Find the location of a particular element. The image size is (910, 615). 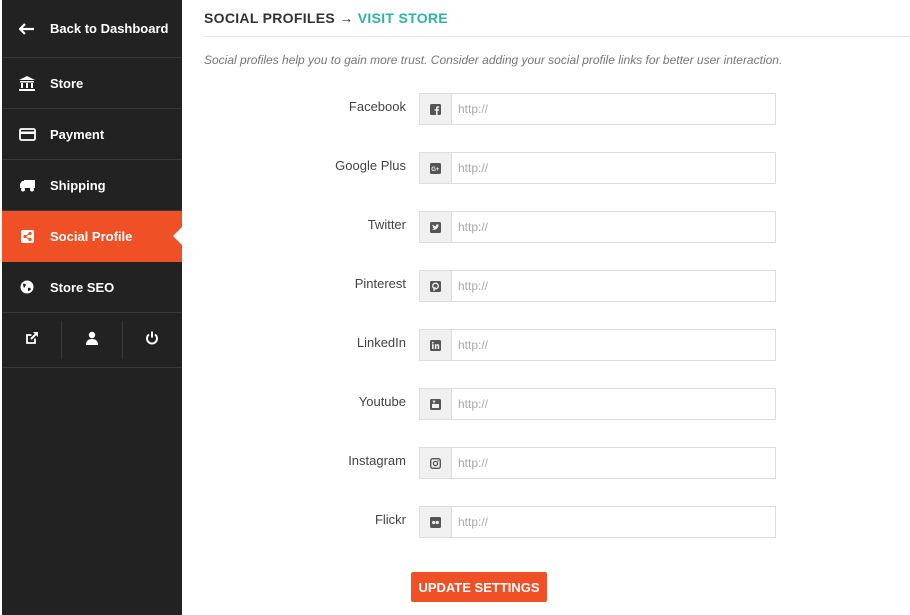

update-settings-button: UPDATE SETTINGS is located at coordinates (479, 587).